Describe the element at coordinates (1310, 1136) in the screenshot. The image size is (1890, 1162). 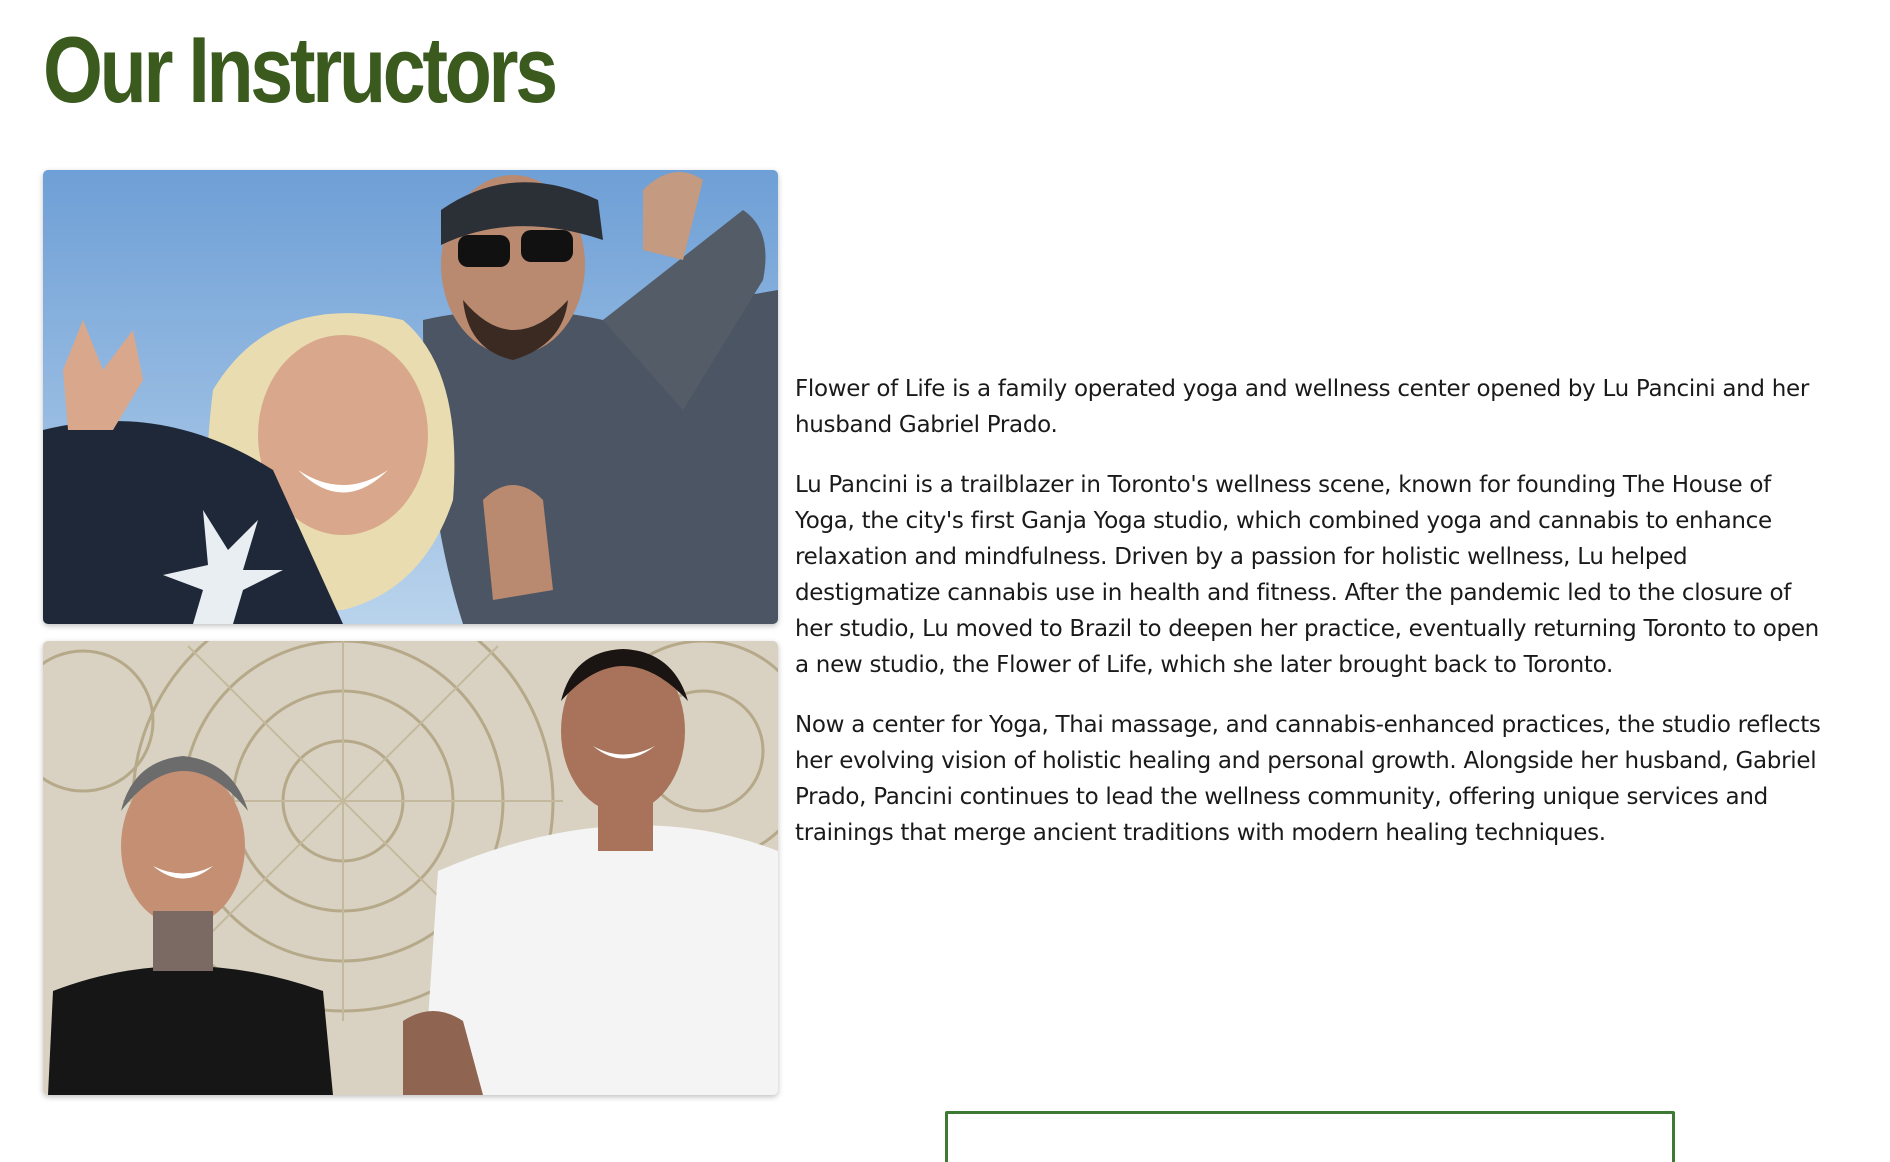
I see `outlined-content-box` at that location.